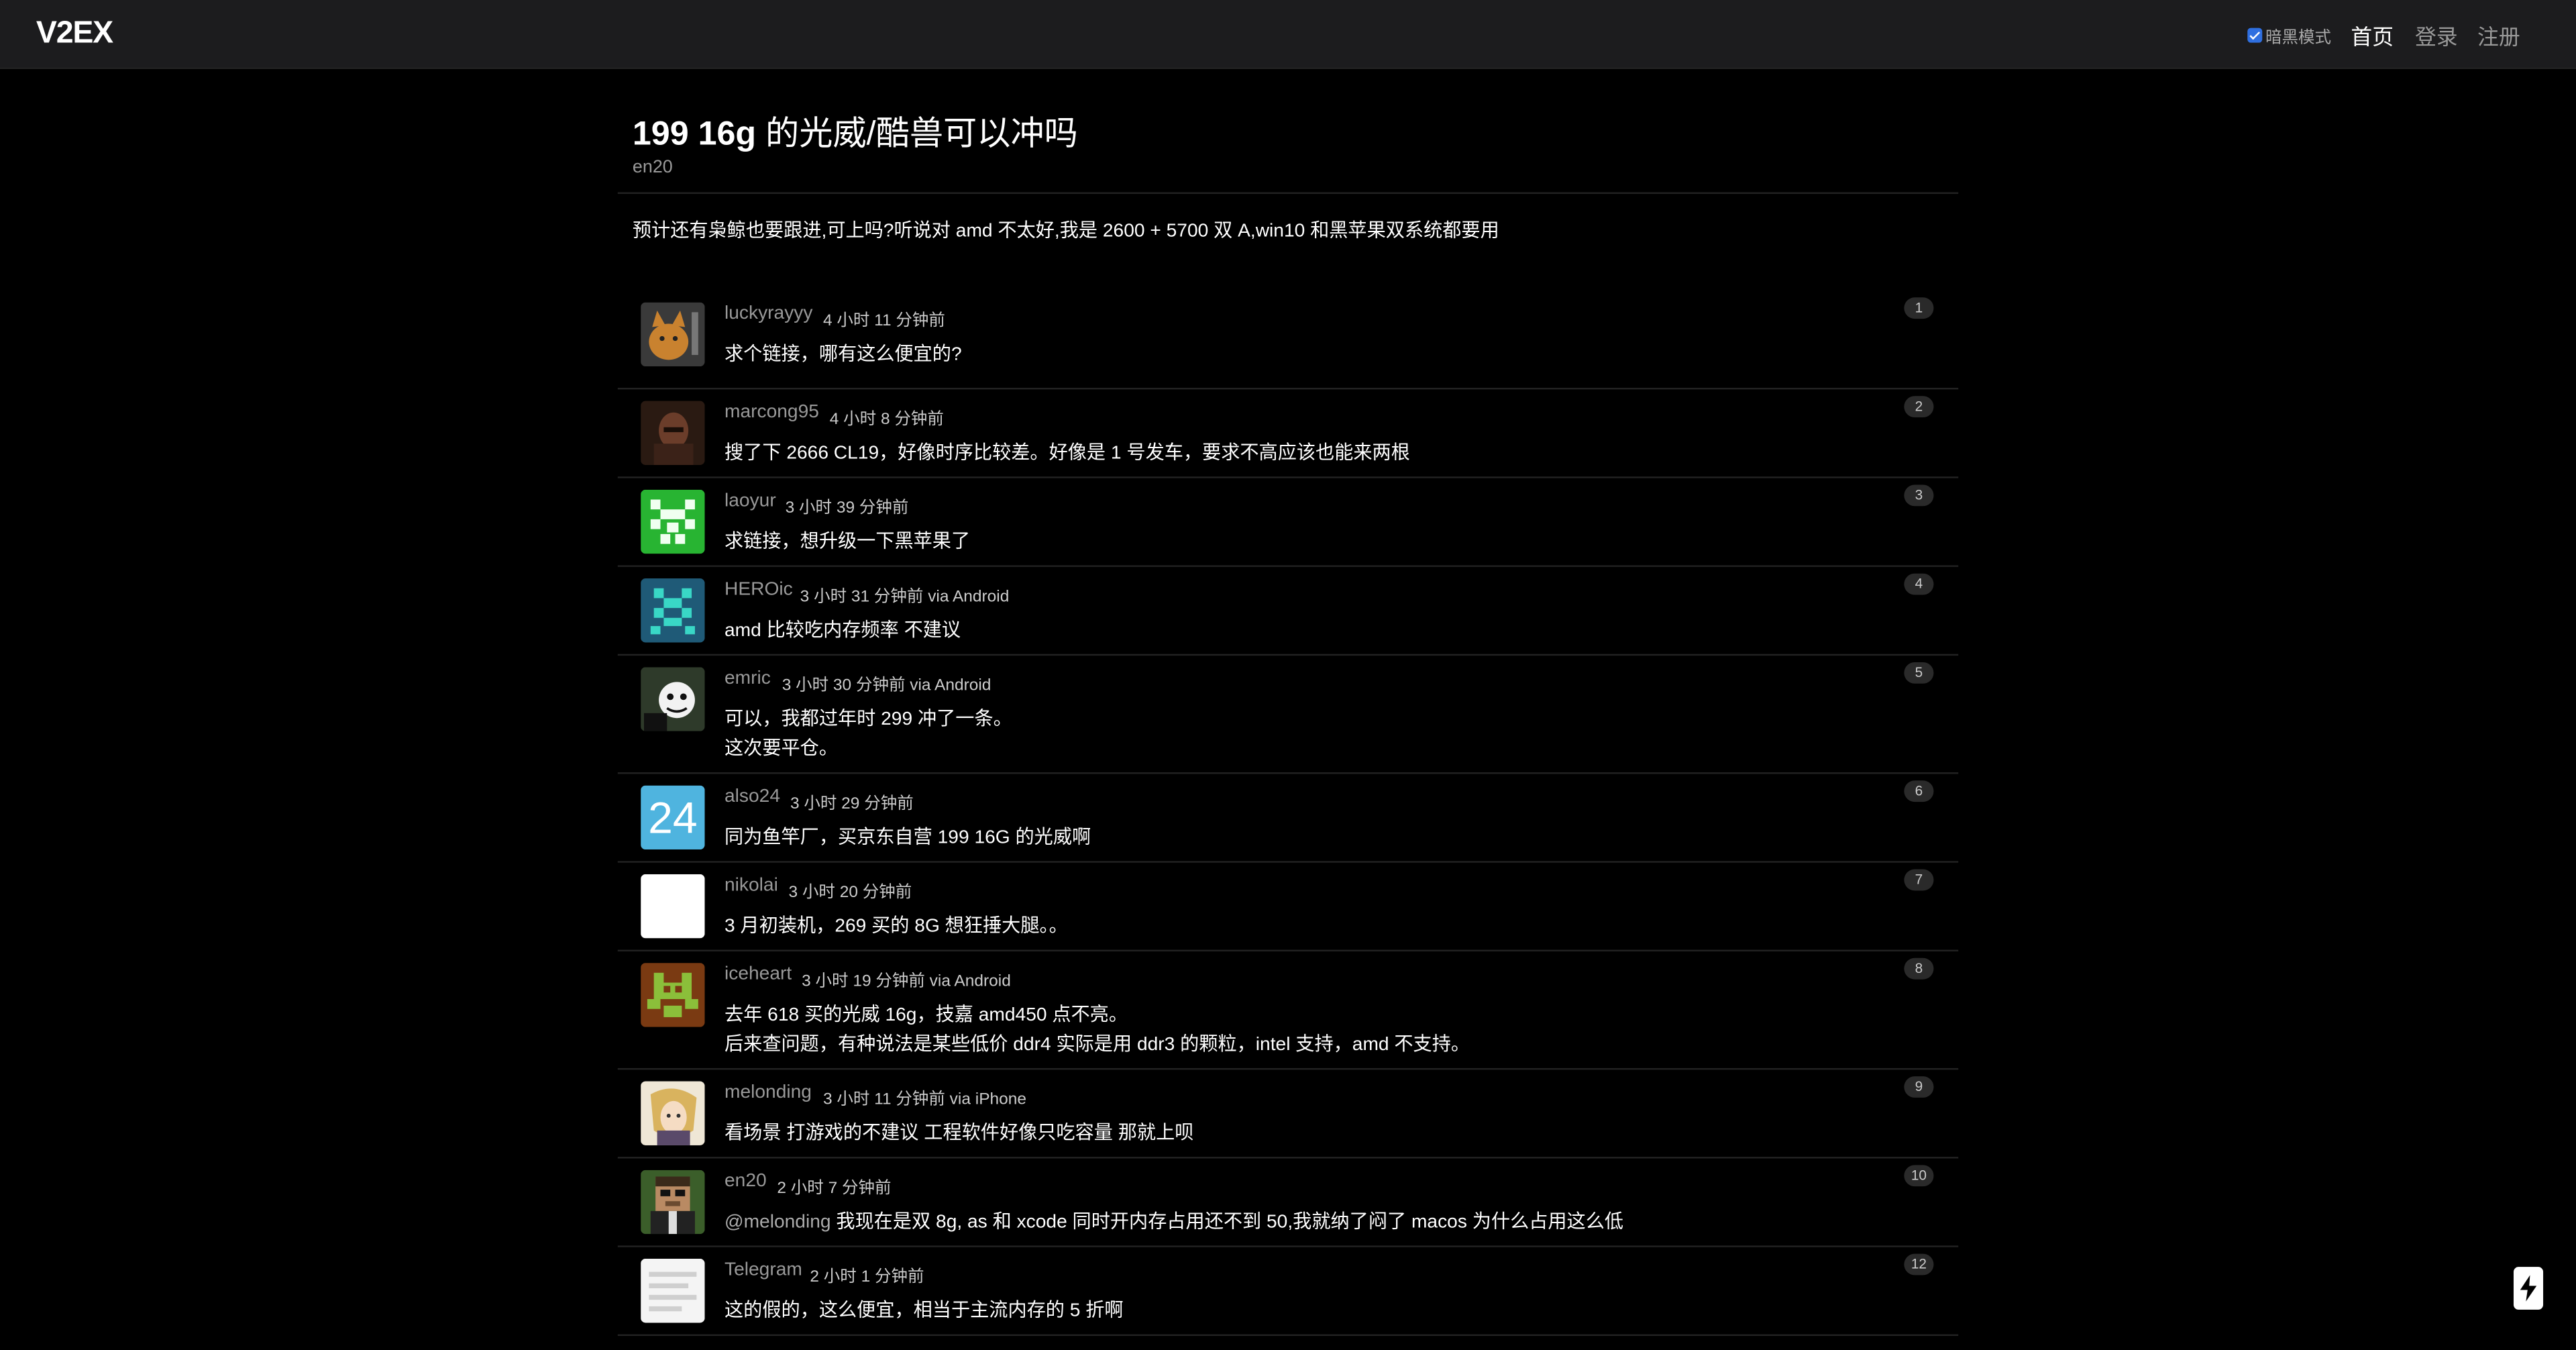  I want to click on reply-content: 3 月初装机，269 买的 8G 想狂捶大腿。。, so click(896, 926).